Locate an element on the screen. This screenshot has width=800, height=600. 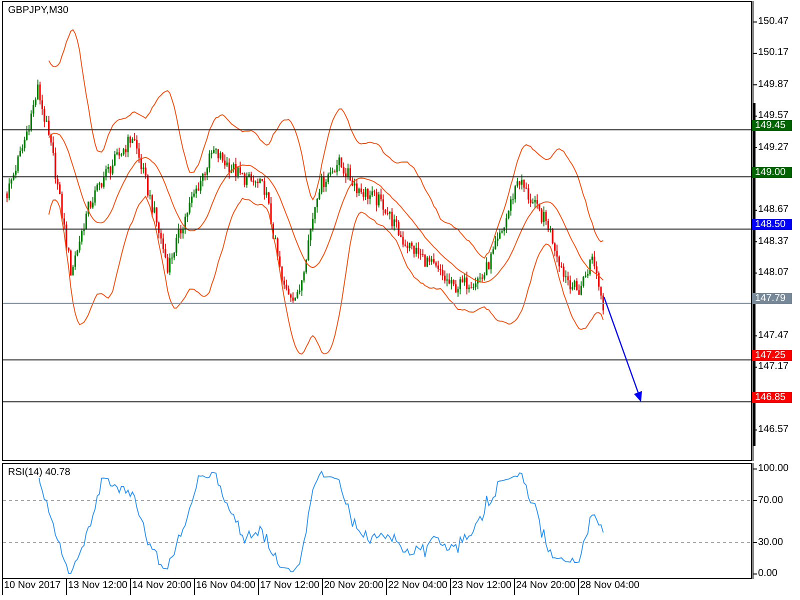
rsi-tick-label: 30.00 is located at coordinates (771, 543).